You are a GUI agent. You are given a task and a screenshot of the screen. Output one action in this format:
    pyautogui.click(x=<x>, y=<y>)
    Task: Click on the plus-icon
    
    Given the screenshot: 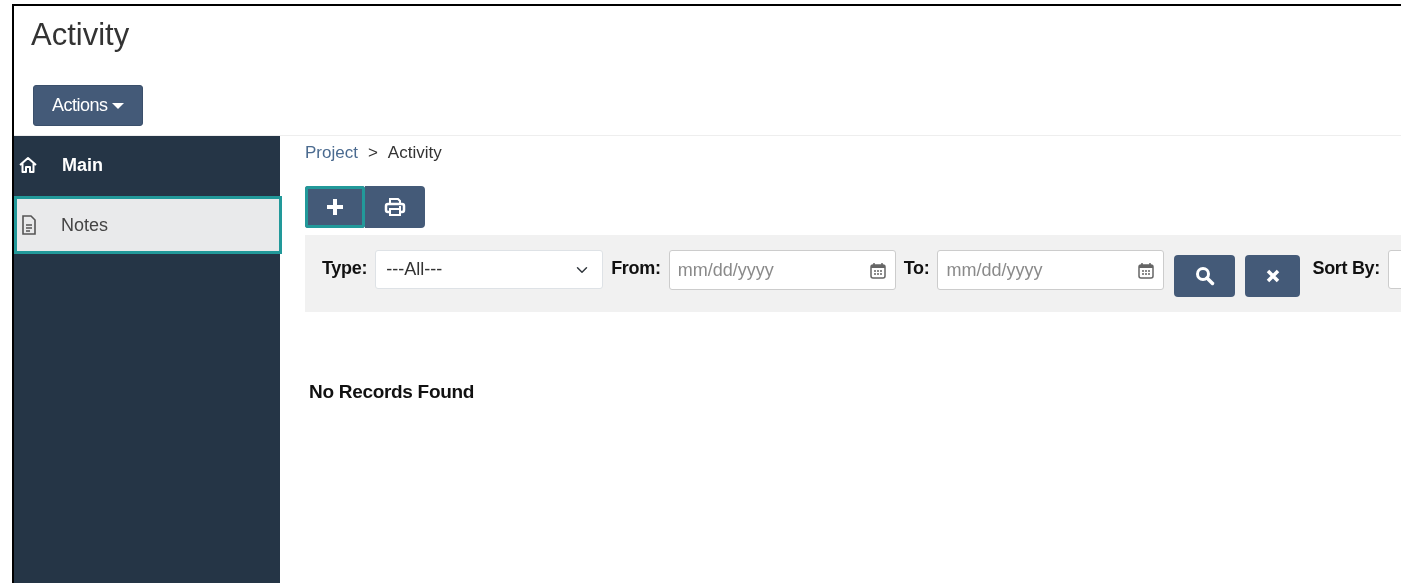 What is the action you would take?
    pyautogui.click(x=335, y=207)
    